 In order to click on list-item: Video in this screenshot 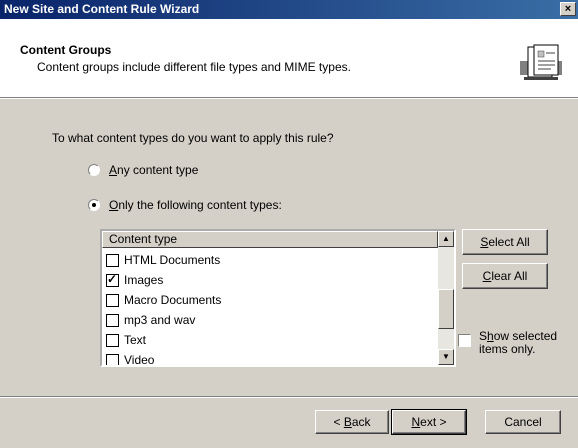, I will do `click(272, 358)`.